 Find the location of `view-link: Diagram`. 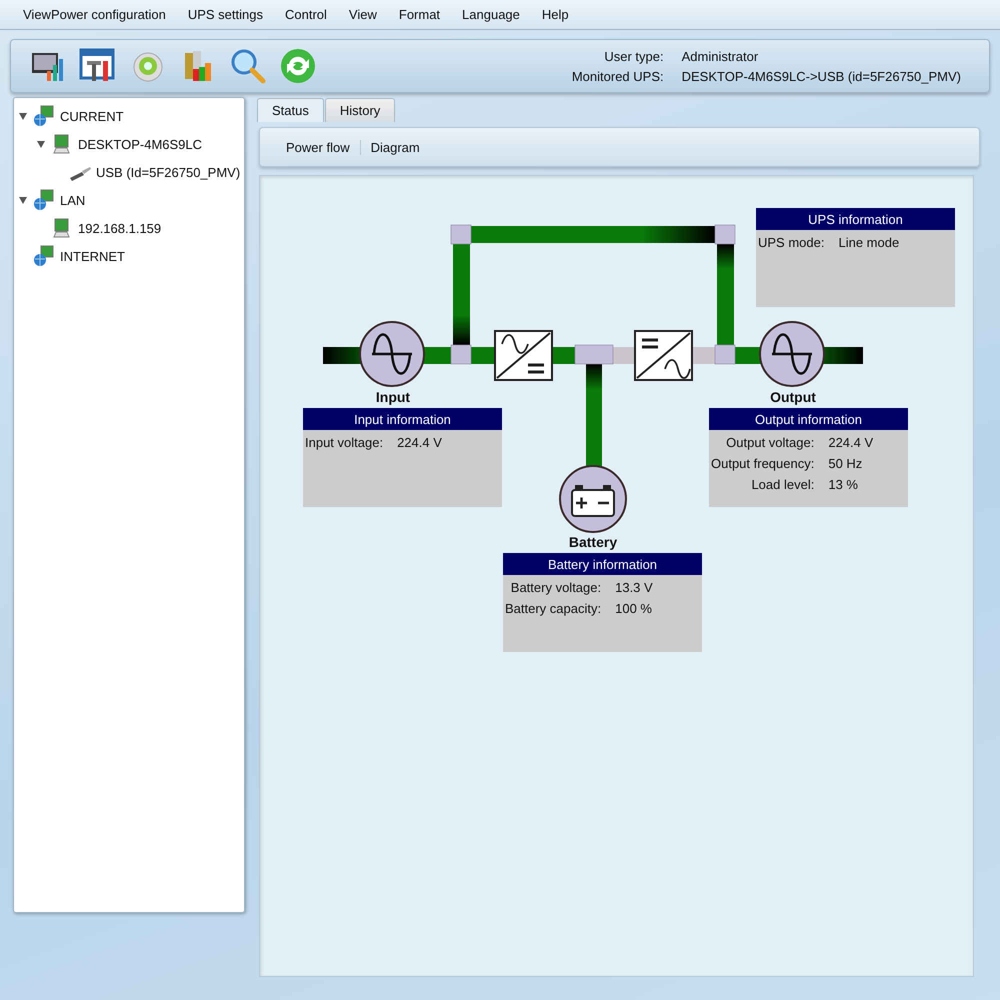

view-link: Diagram is located at coordinates (395, 147).